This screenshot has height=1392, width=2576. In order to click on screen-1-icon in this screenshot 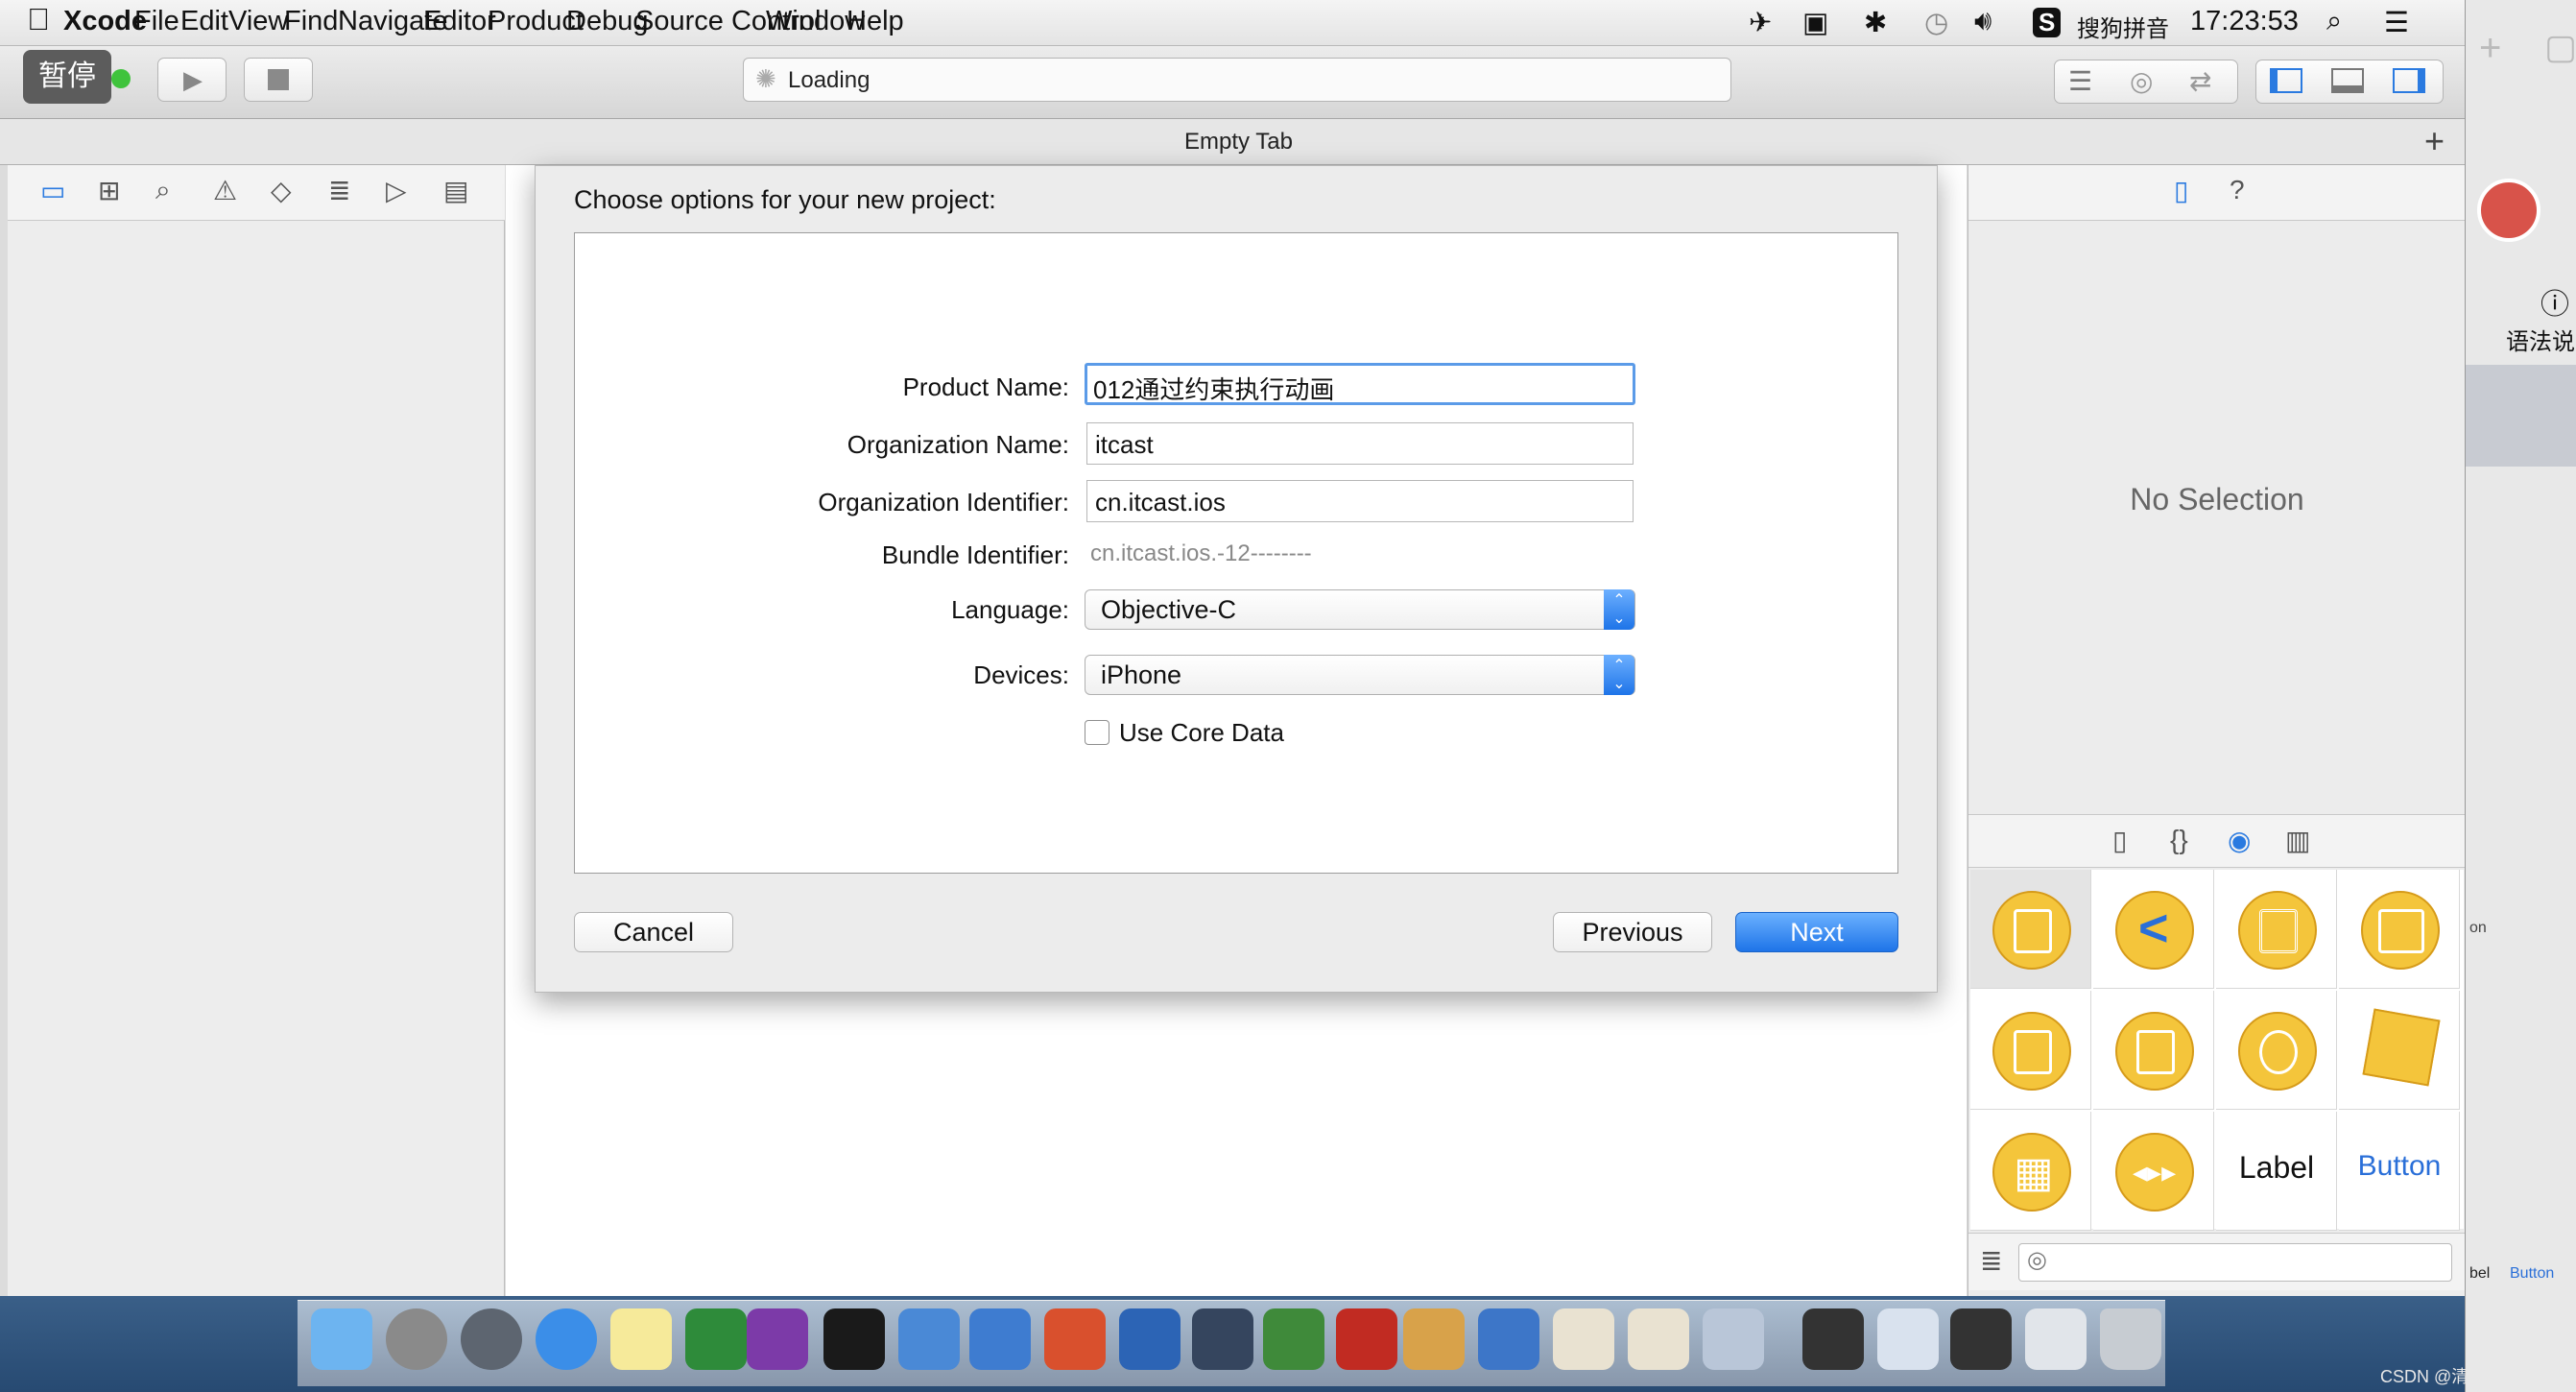, I will do `click(1833, 1339)`.